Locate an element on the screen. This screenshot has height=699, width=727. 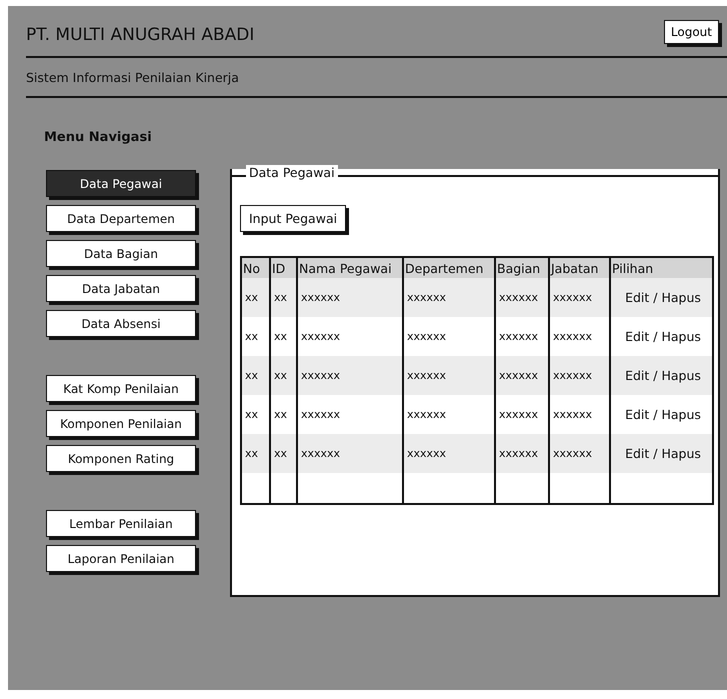
nav-button: Komponen Rating is located at coordinates (121, 458).